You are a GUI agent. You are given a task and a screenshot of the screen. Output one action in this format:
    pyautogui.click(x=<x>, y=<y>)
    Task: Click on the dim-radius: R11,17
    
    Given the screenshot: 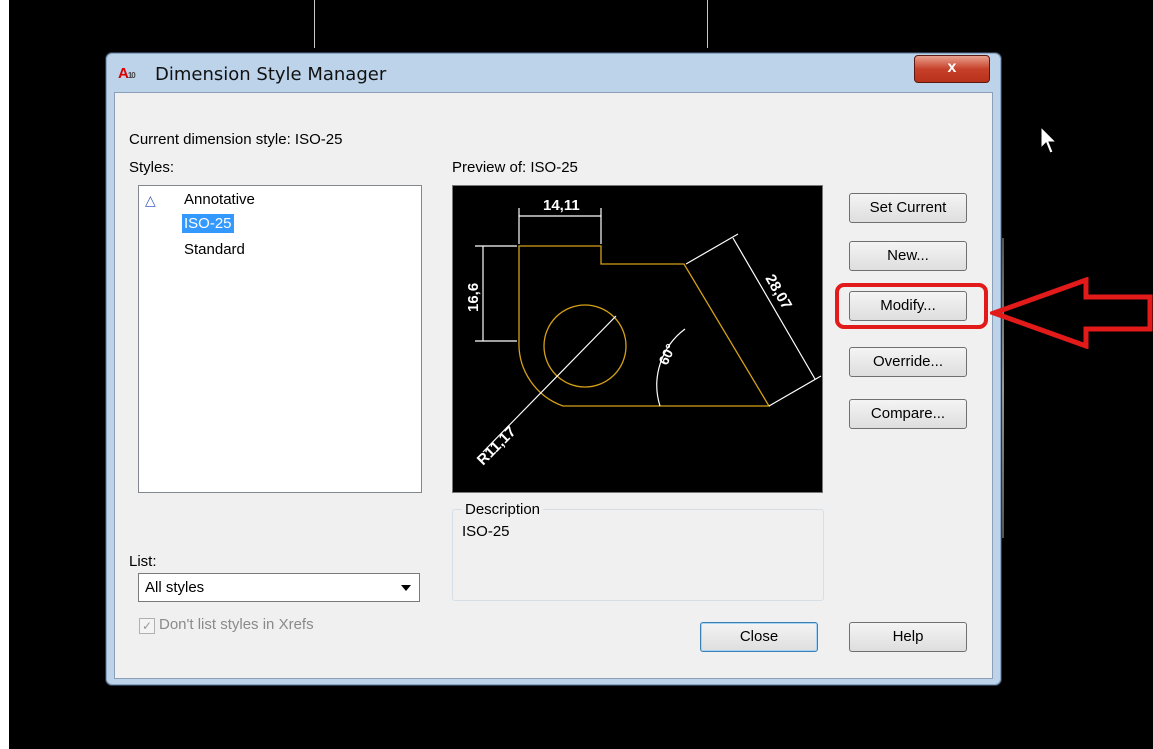 What is the action you would take?
    pyautogui.click(x=497, y=446)
    